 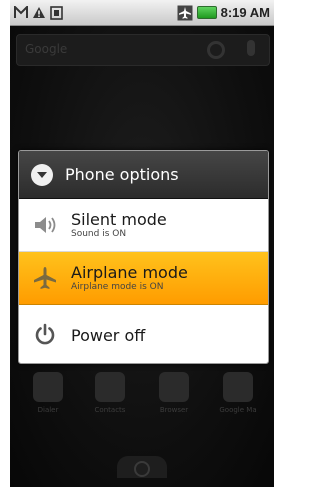 What do you see at coordinates (110, 387) in the screenshot?
I see `contacts-icon` at bounding box center [110, 387].